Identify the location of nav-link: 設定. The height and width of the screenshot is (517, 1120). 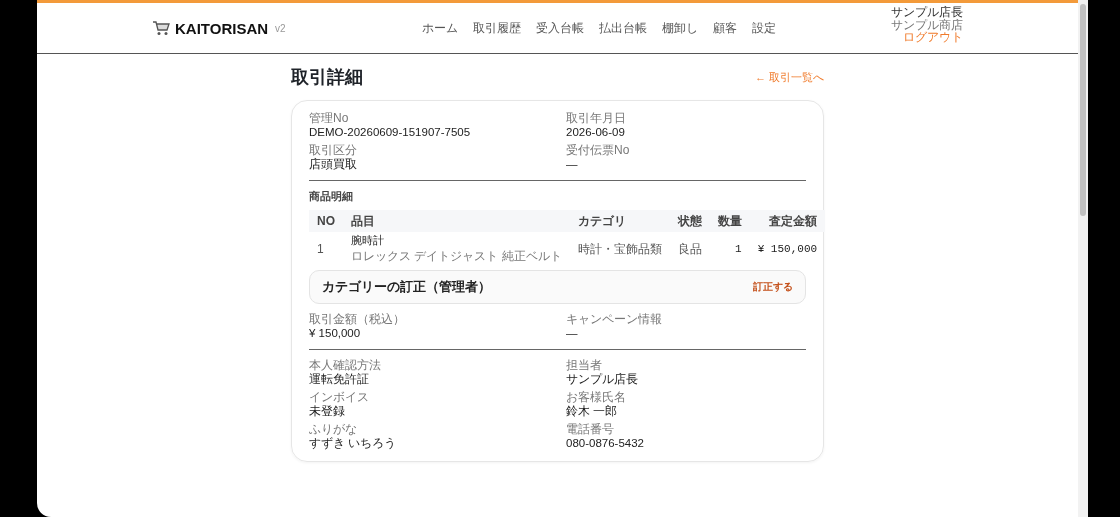
(763, 28).